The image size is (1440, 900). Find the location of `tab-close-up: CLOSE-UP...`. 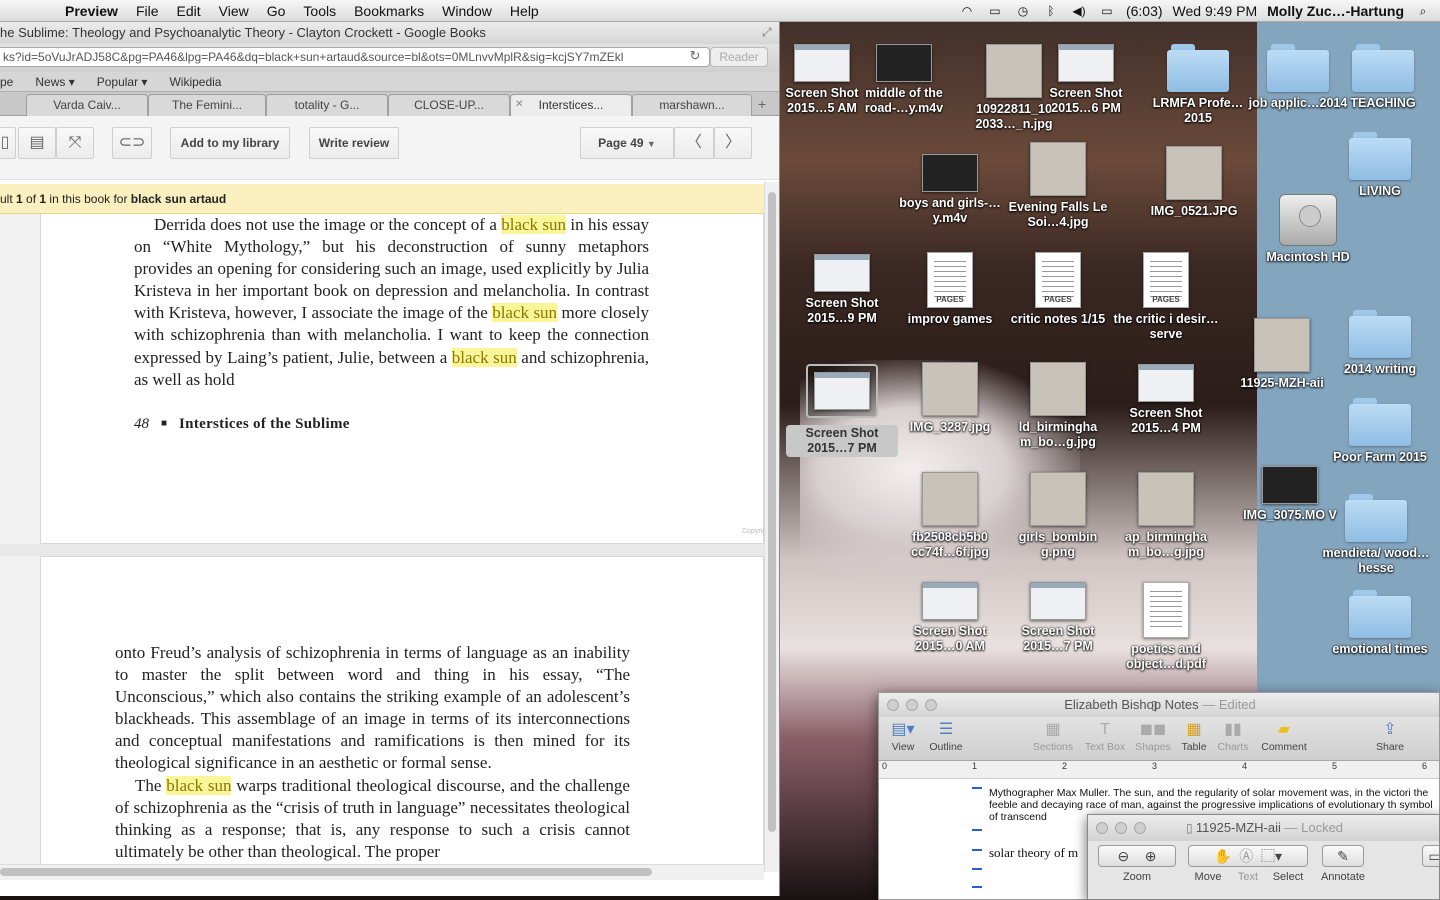

tab-close-up: CLOSE-UP... is located at coordinates (449, 105).